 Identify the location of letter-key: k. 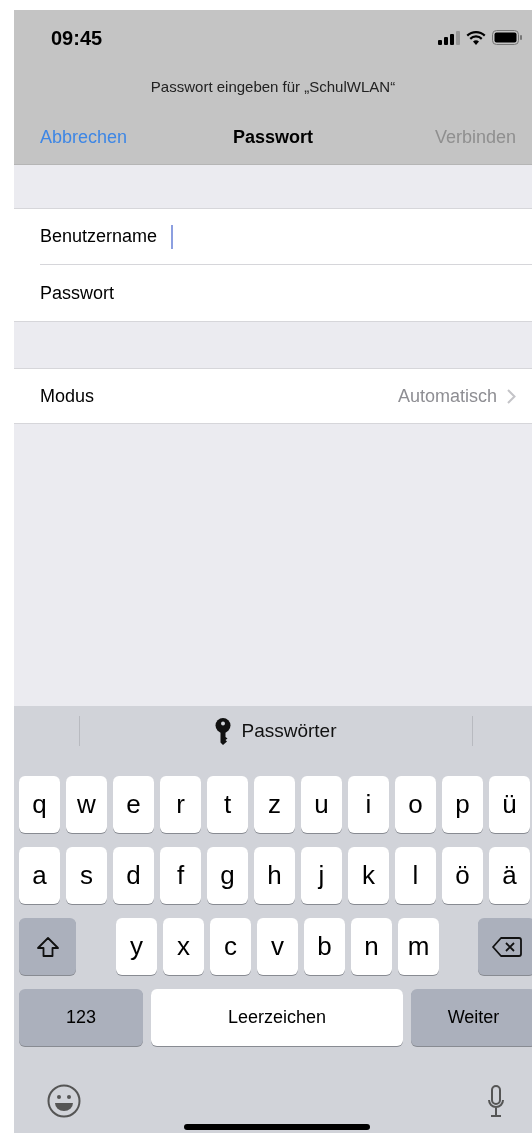
(368, 875).